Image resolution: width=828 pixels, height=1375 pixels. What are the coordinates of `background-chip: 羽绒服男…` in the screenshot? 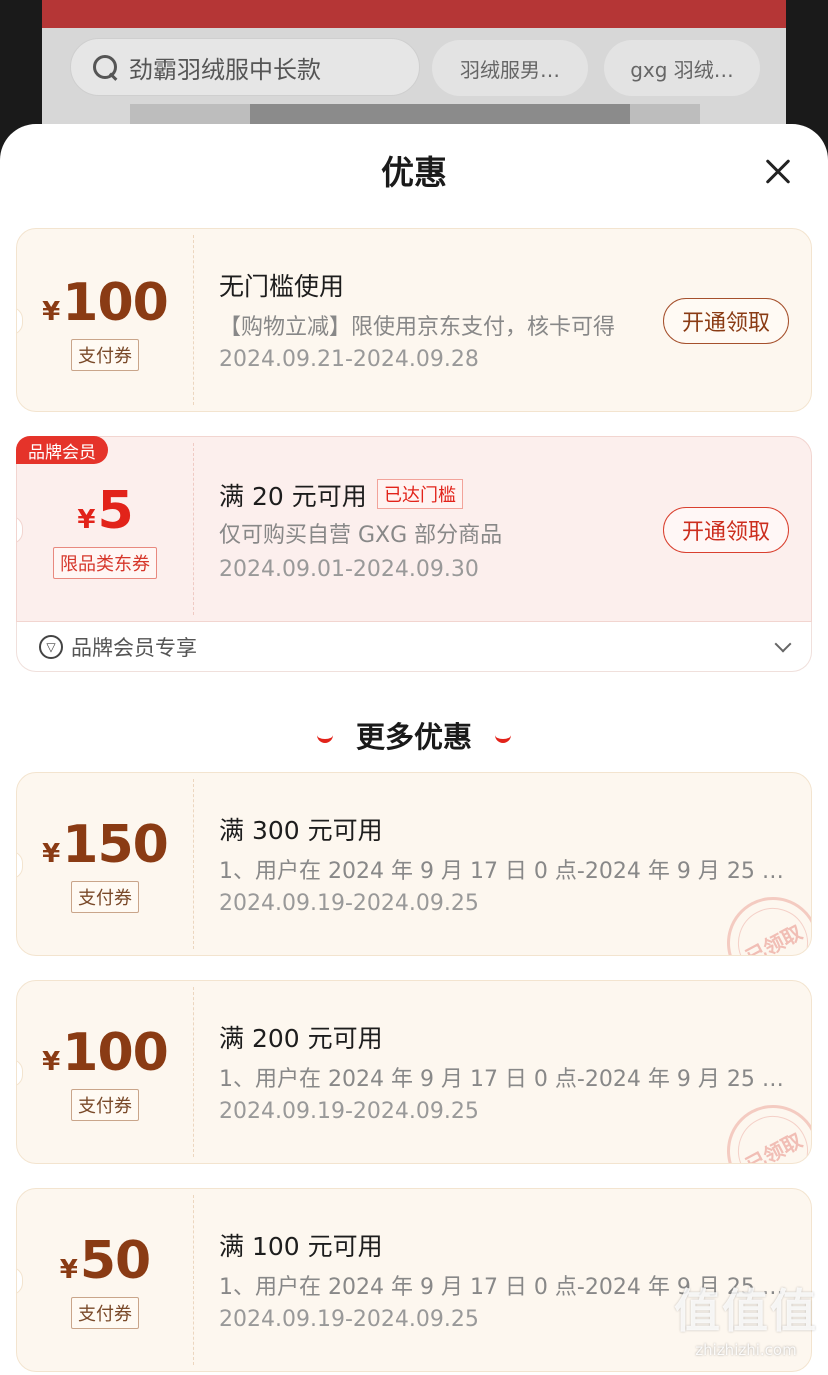 It's located at (510, 68).